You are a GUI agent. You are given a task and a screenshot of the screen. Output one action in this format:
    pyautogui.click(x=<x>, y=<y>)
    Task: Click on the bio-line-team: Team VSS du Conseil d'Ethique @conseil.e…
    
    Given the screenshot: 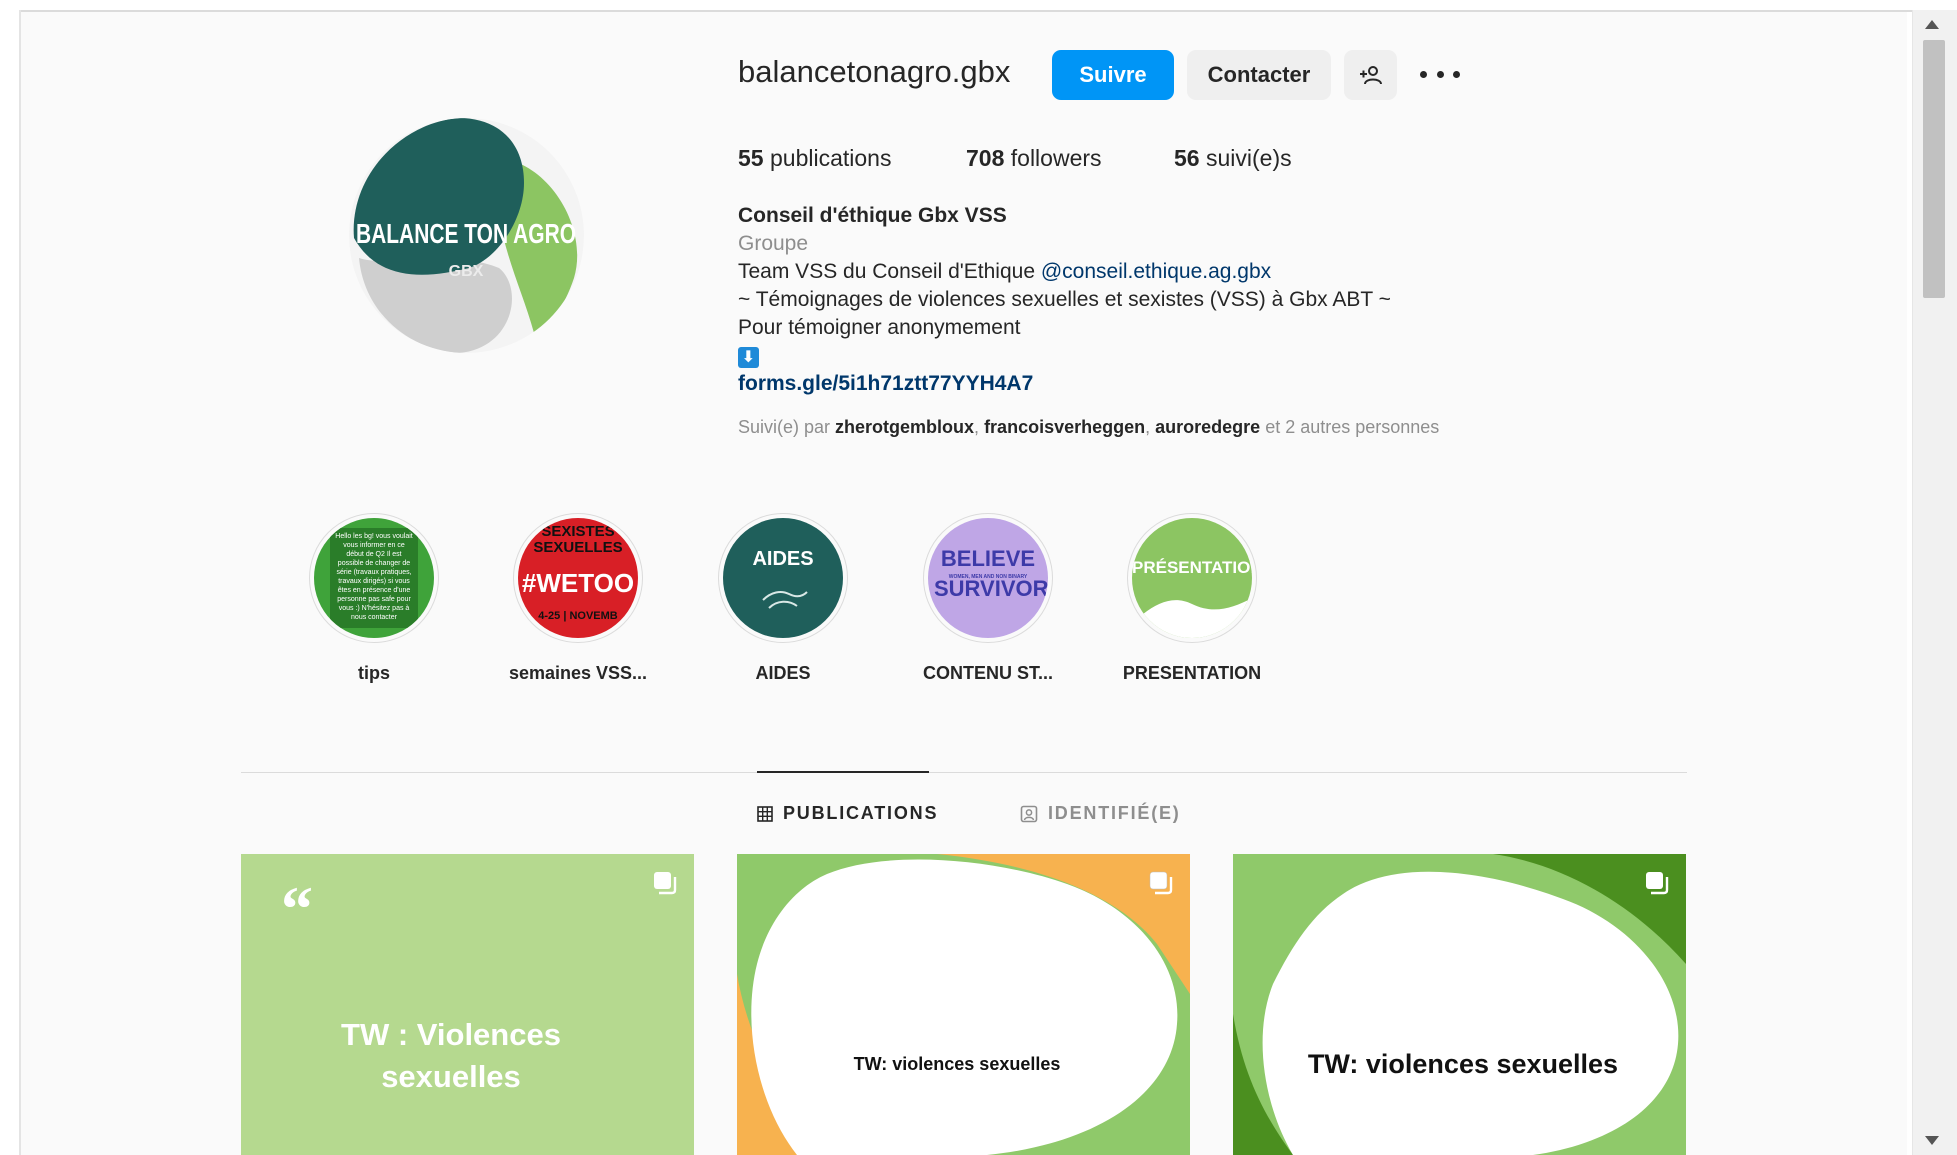 What is the action you would take?
    pyautogui.click(x=1005, y=271)
    